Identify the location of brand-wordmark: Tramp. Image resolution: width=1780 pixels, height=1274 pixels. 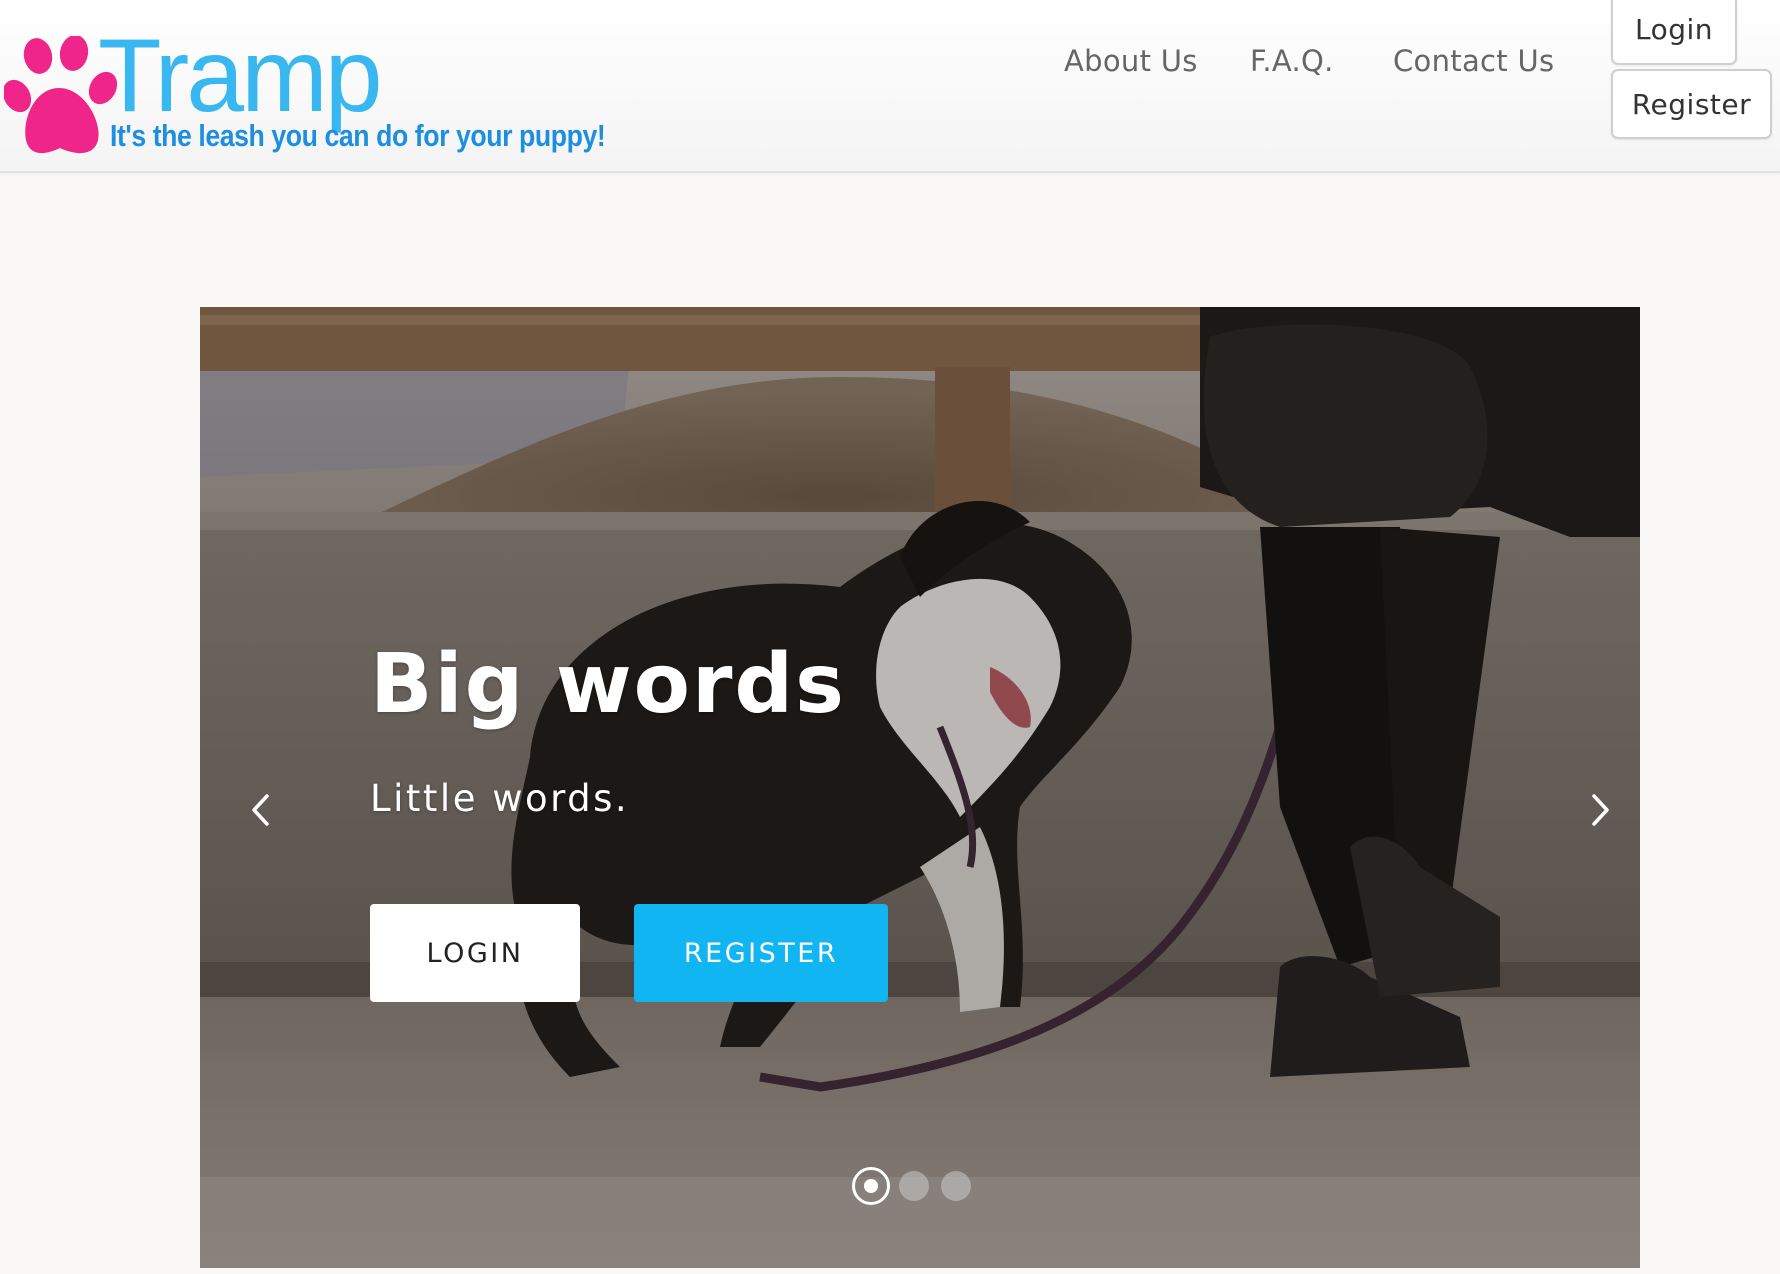
(240, 76).